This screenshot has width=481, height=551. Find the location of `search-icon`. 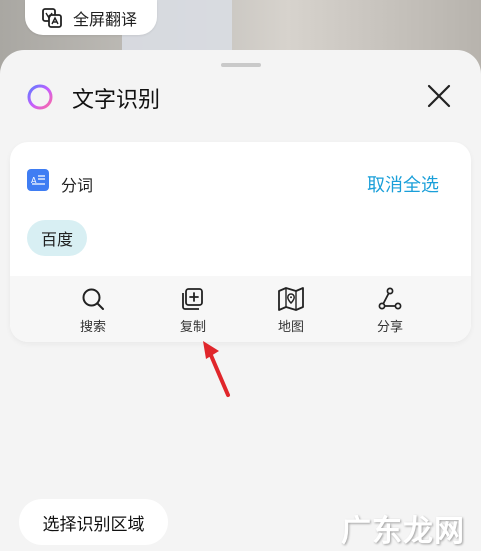

search-icon is located at coordinates (93, 299).